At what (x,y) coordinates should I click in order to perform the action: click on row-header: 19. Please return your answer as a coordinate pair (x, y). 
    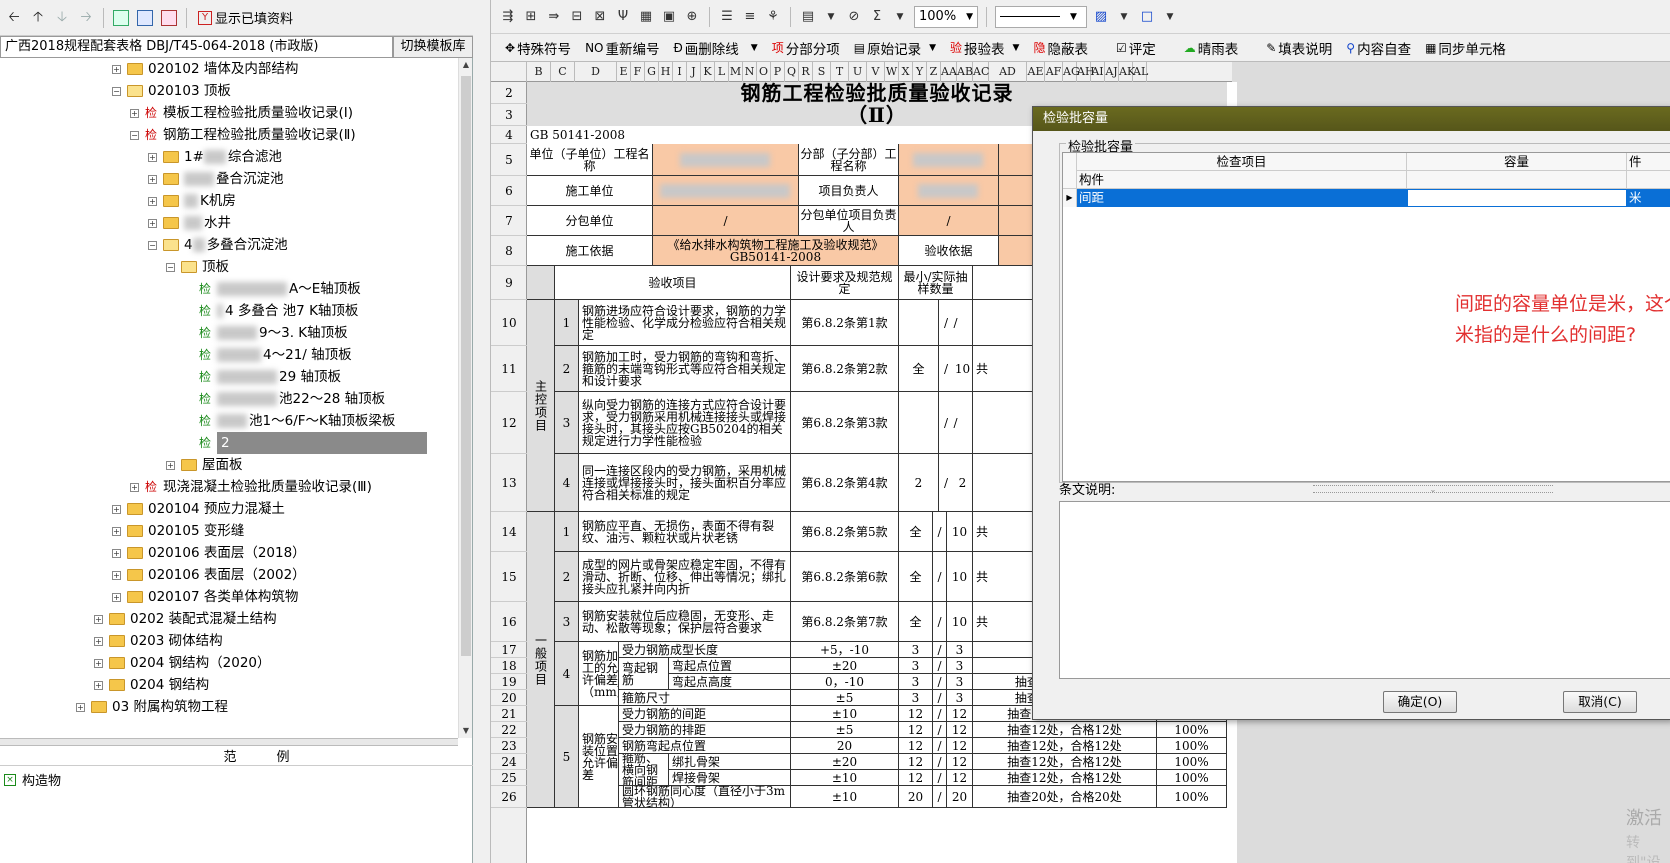
    Looking at the image, I should click on (509, 682).